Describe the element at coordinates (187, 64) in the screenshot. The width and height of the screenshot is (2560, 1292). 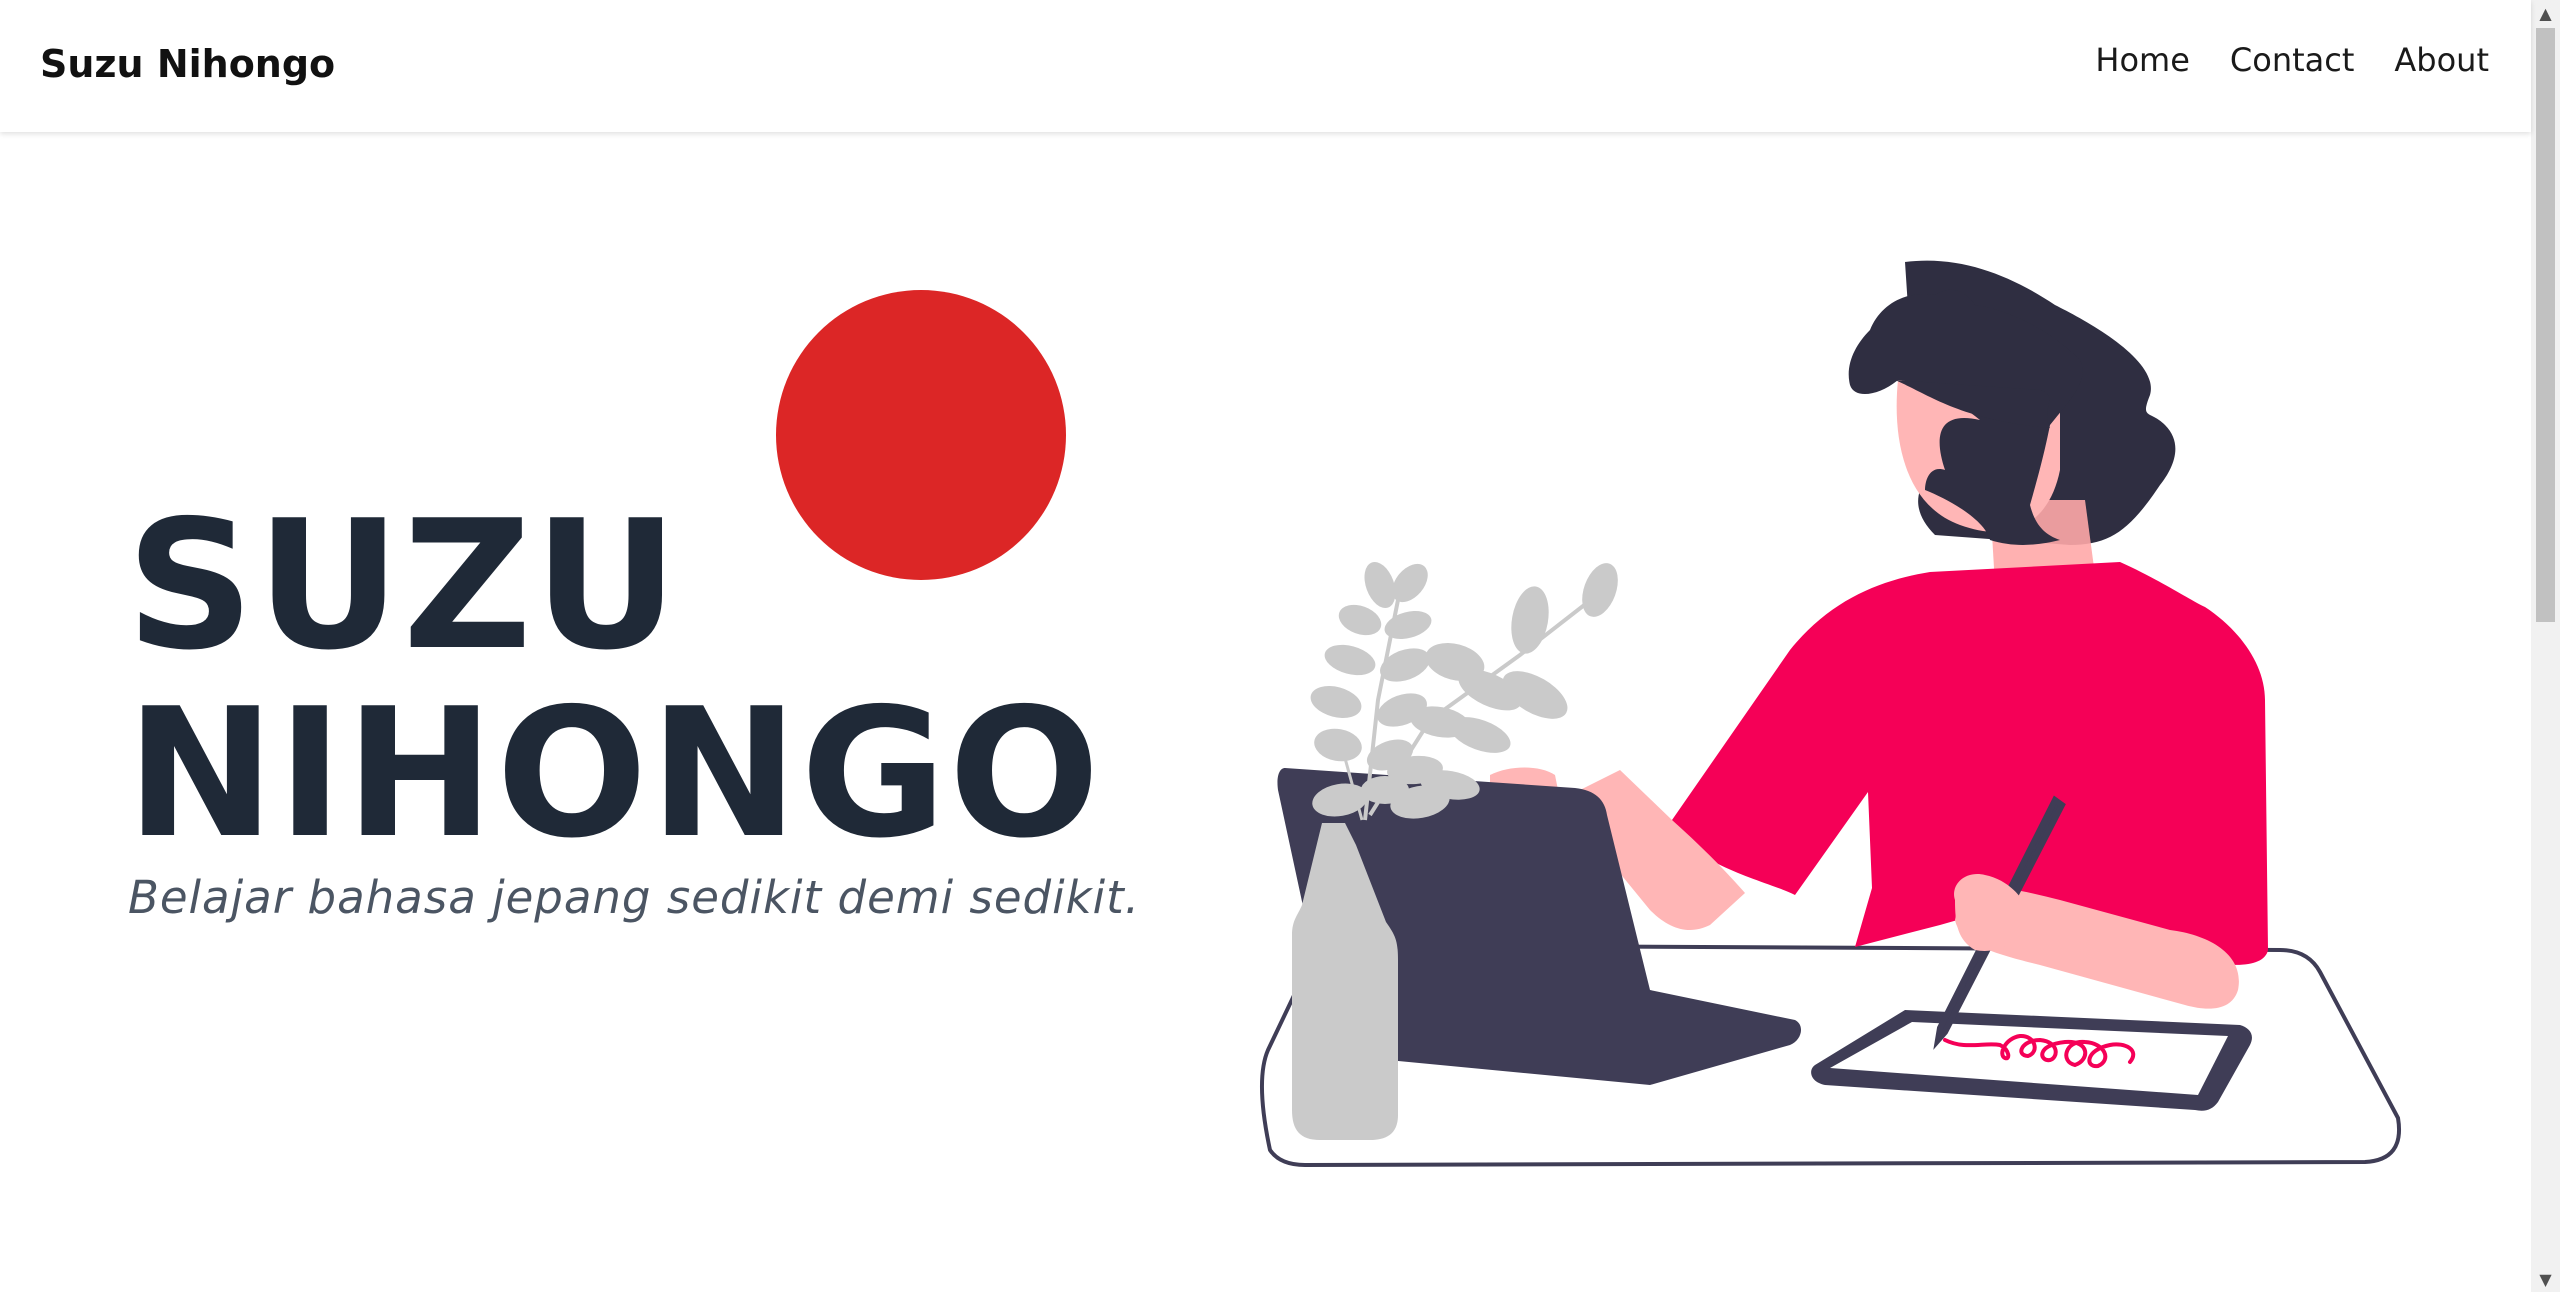
I see `brand-logo: Suzu Nihongo` at that location.